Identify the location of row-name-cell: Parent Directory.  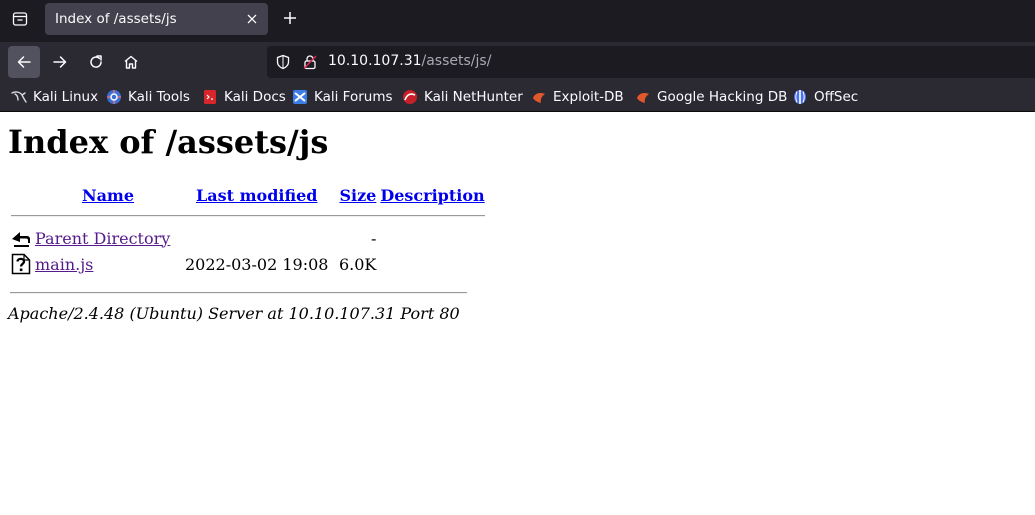
(108, 238).